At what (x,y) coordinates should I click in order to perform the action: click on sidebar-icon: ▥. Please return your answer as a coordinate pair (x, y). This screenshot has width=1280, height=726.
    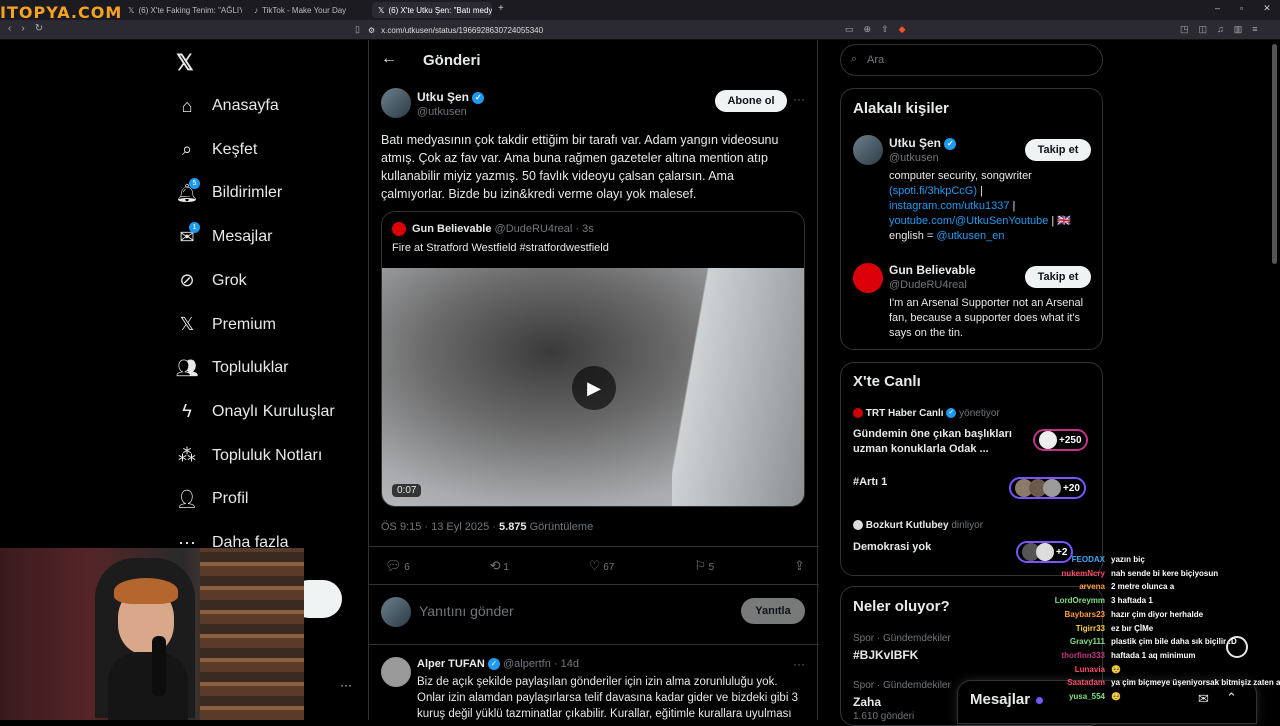
    Looking at the image, I should click on (1238, 29).